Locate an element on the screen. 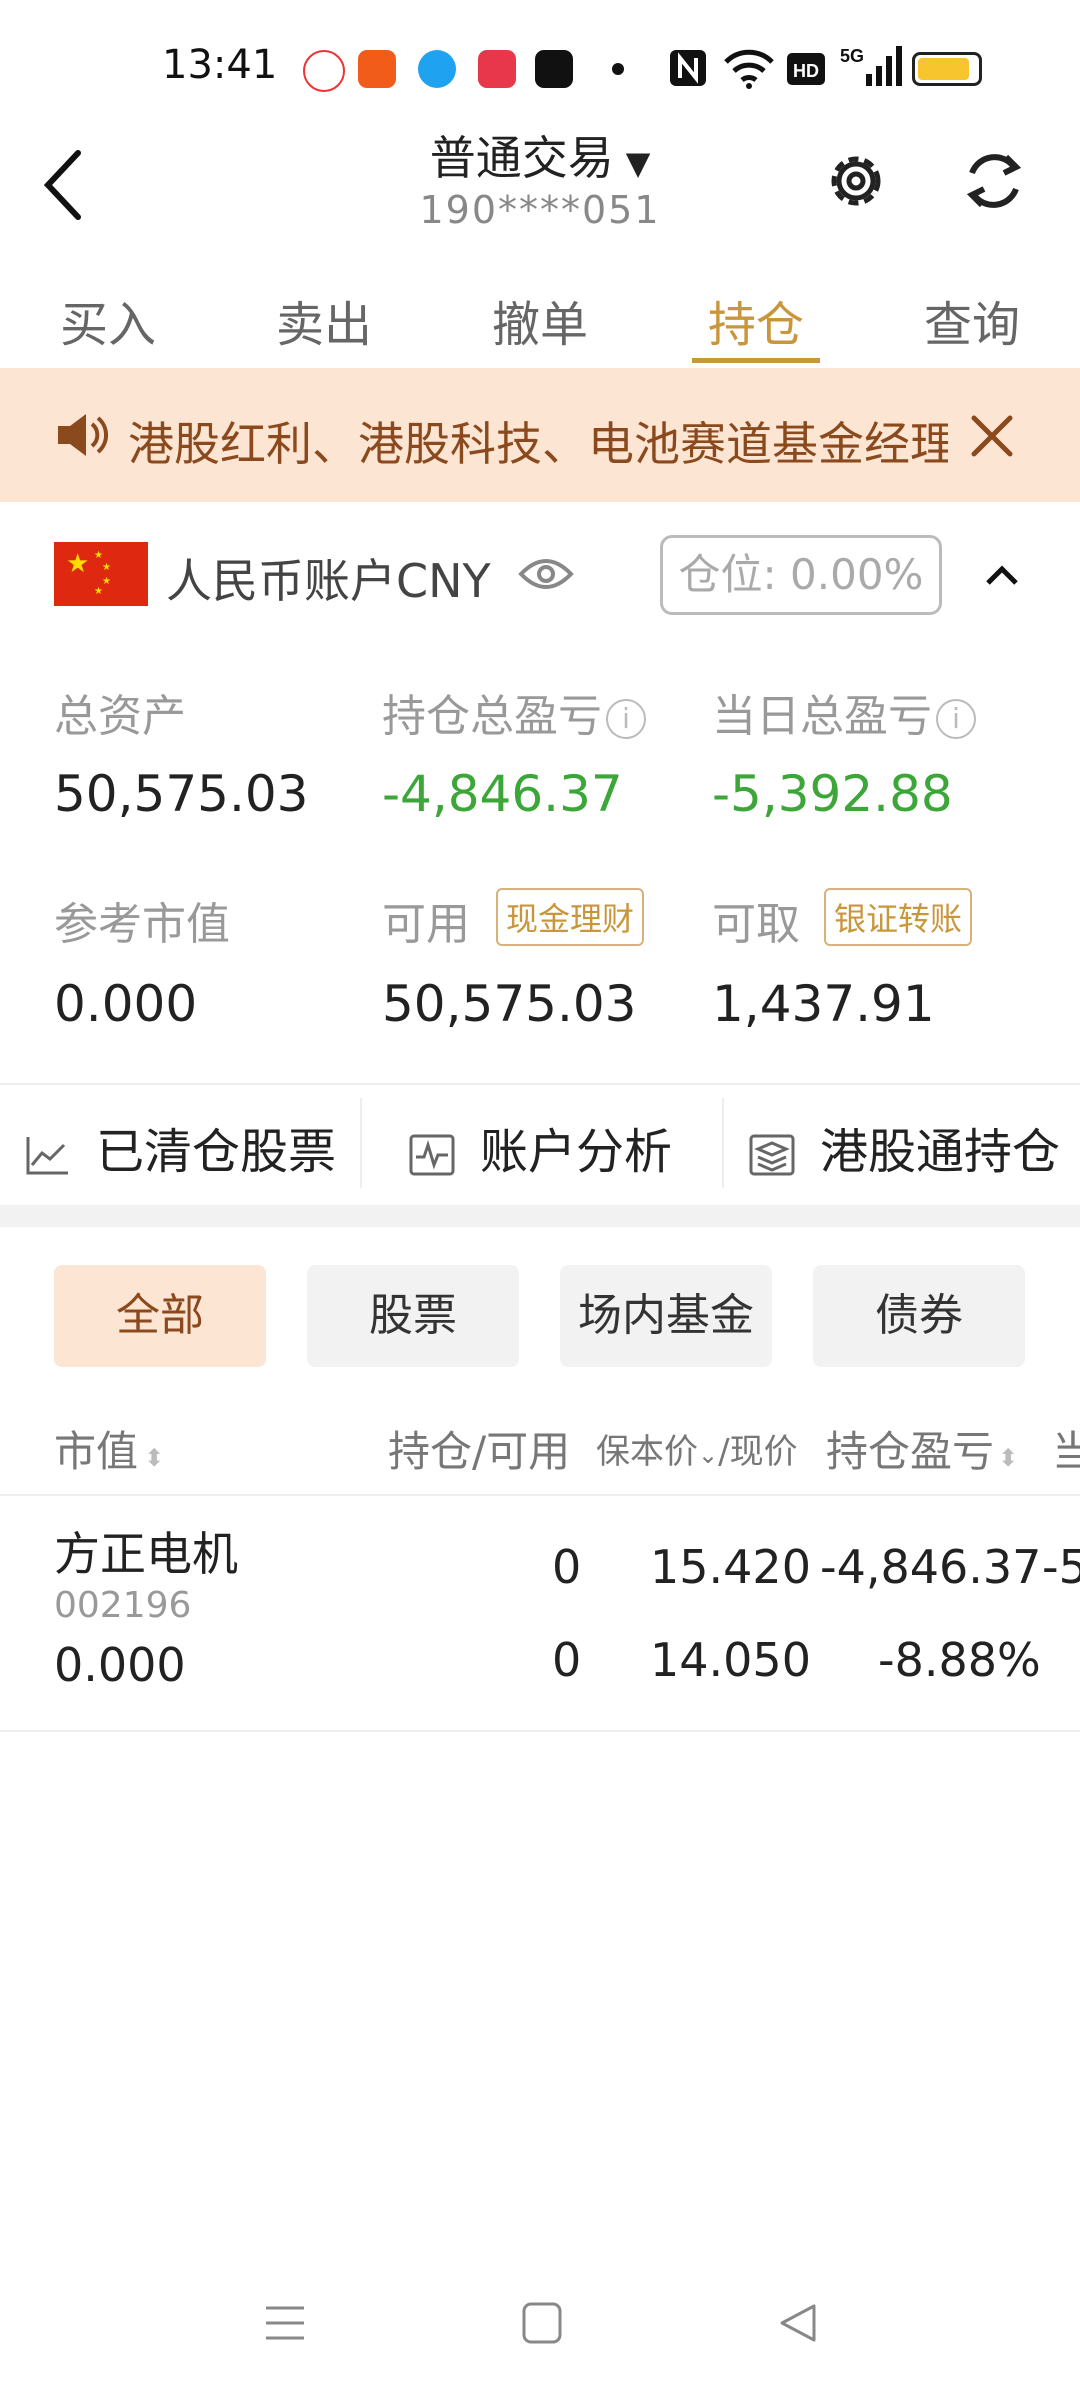 The width and height of the screenshot is (1080, 2400). tab-cancel-order: 撤单 is located at coordinates (540, 320).